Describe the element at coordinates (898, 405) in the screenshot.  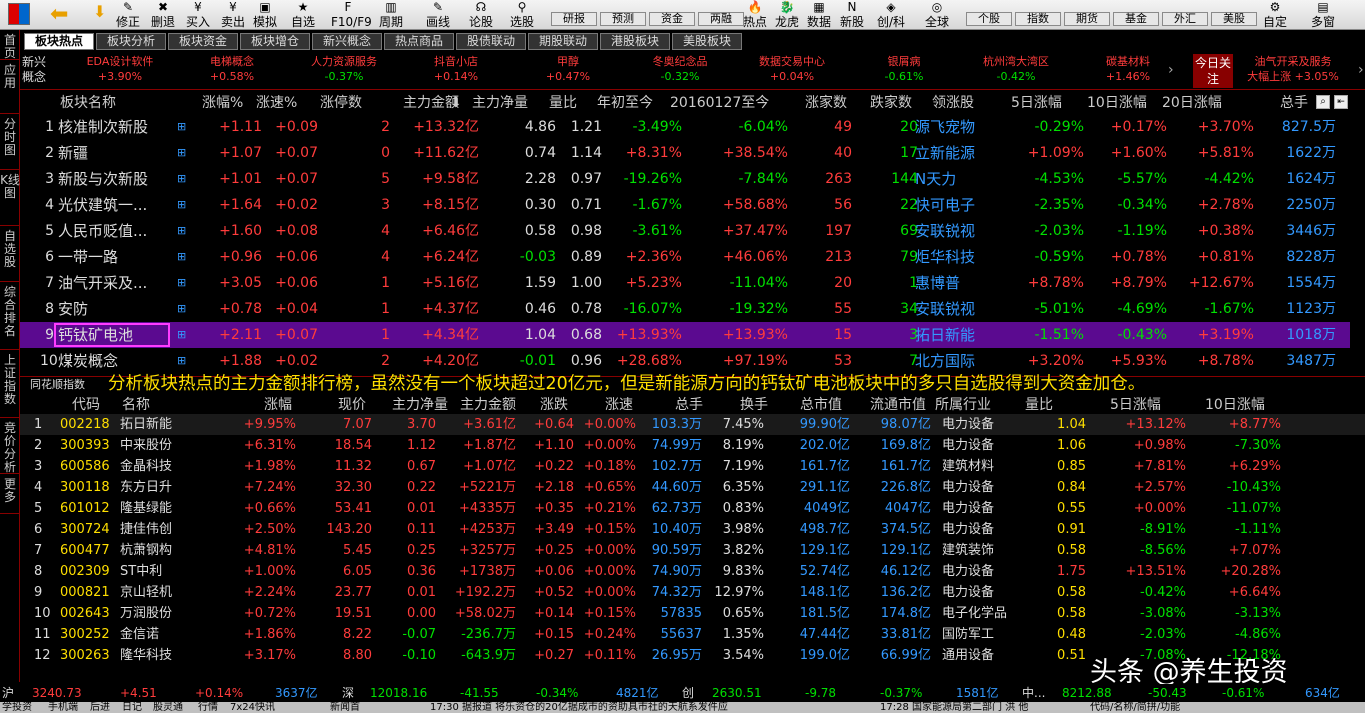
I see `stock-col-header: 流通市值` at that location.